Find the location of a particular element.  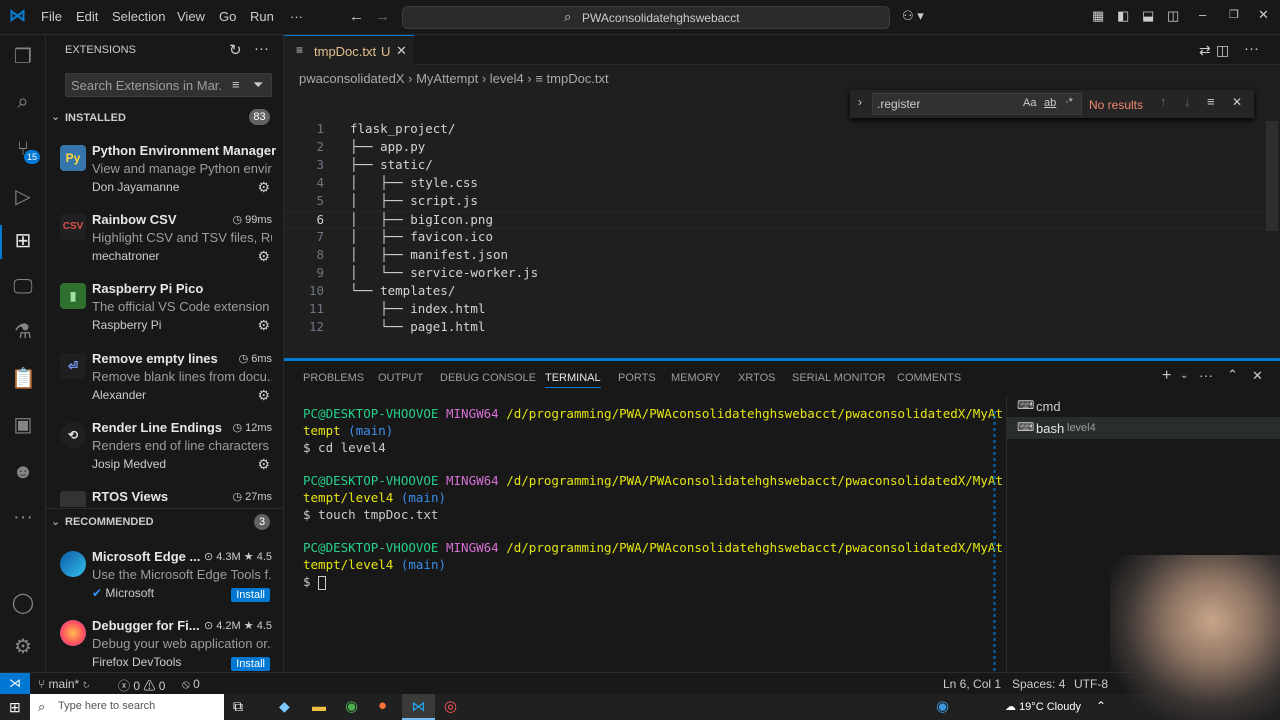

panel-tab-comments: COMMENTS is located at coordinates (929, 378).